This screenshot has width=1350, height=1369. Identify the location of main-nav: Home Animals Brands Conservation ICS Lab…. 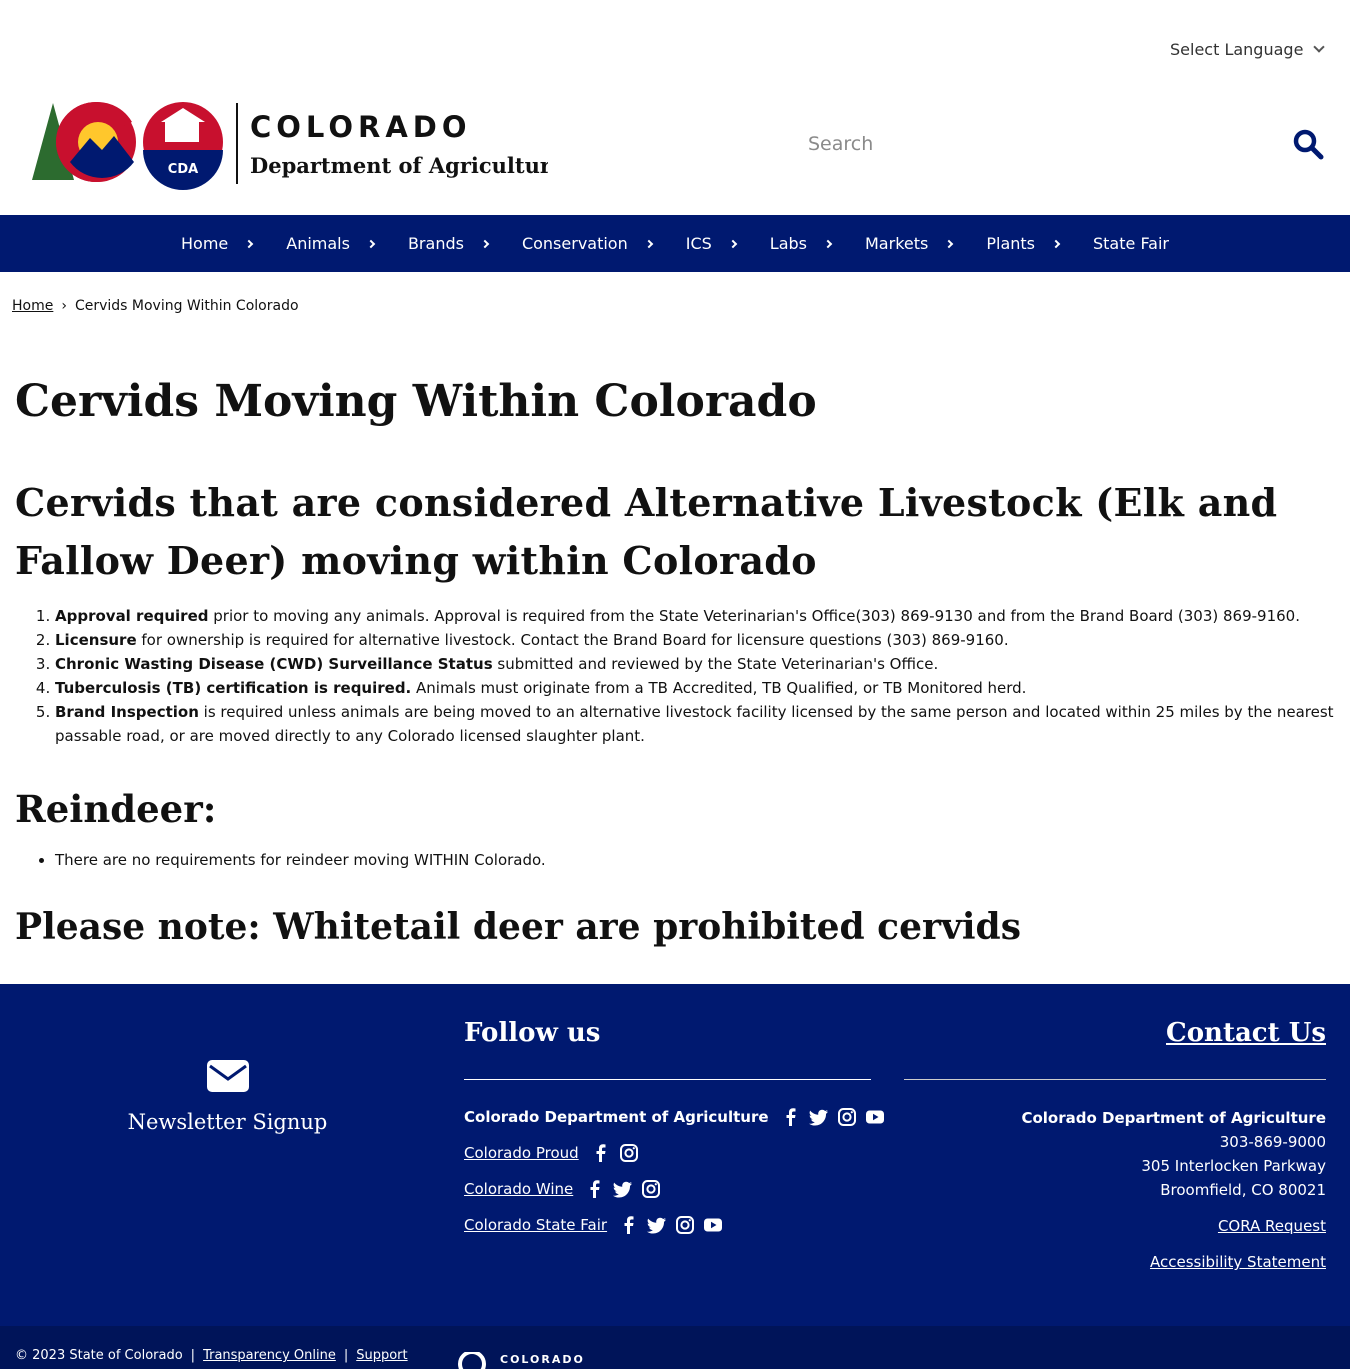
(675, 243).